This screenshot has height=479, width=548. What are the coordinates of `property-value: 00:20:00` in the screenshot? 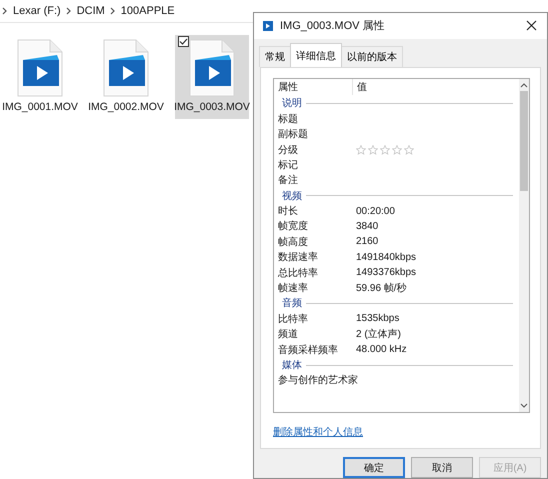 It's located at (375, 211).